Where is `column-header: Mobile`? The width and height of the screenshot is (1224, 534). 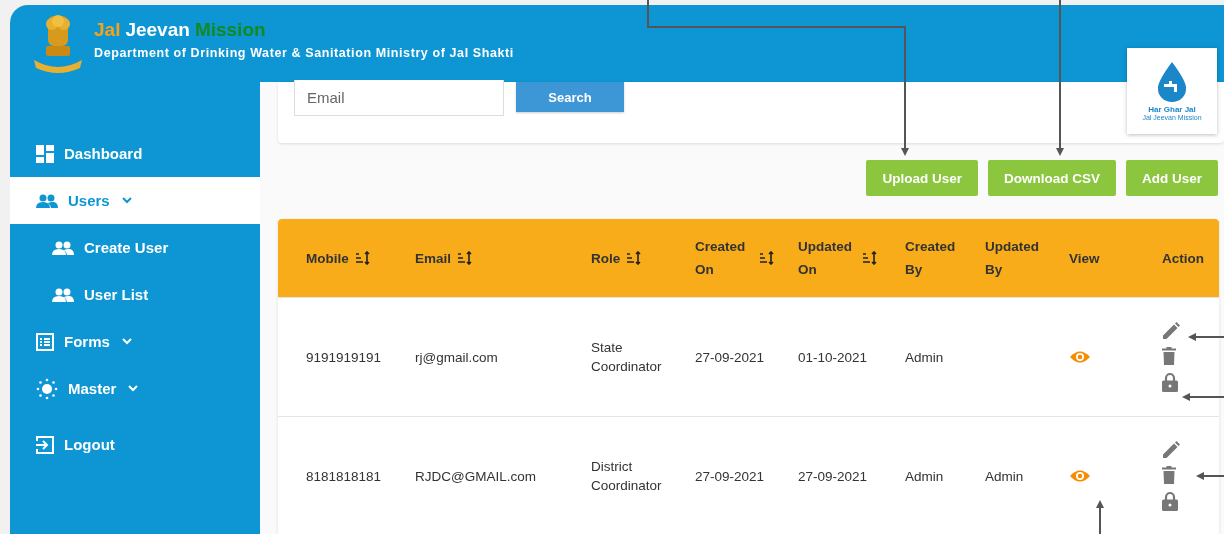 column-header: Mobile is located at coordinates (327, 258).